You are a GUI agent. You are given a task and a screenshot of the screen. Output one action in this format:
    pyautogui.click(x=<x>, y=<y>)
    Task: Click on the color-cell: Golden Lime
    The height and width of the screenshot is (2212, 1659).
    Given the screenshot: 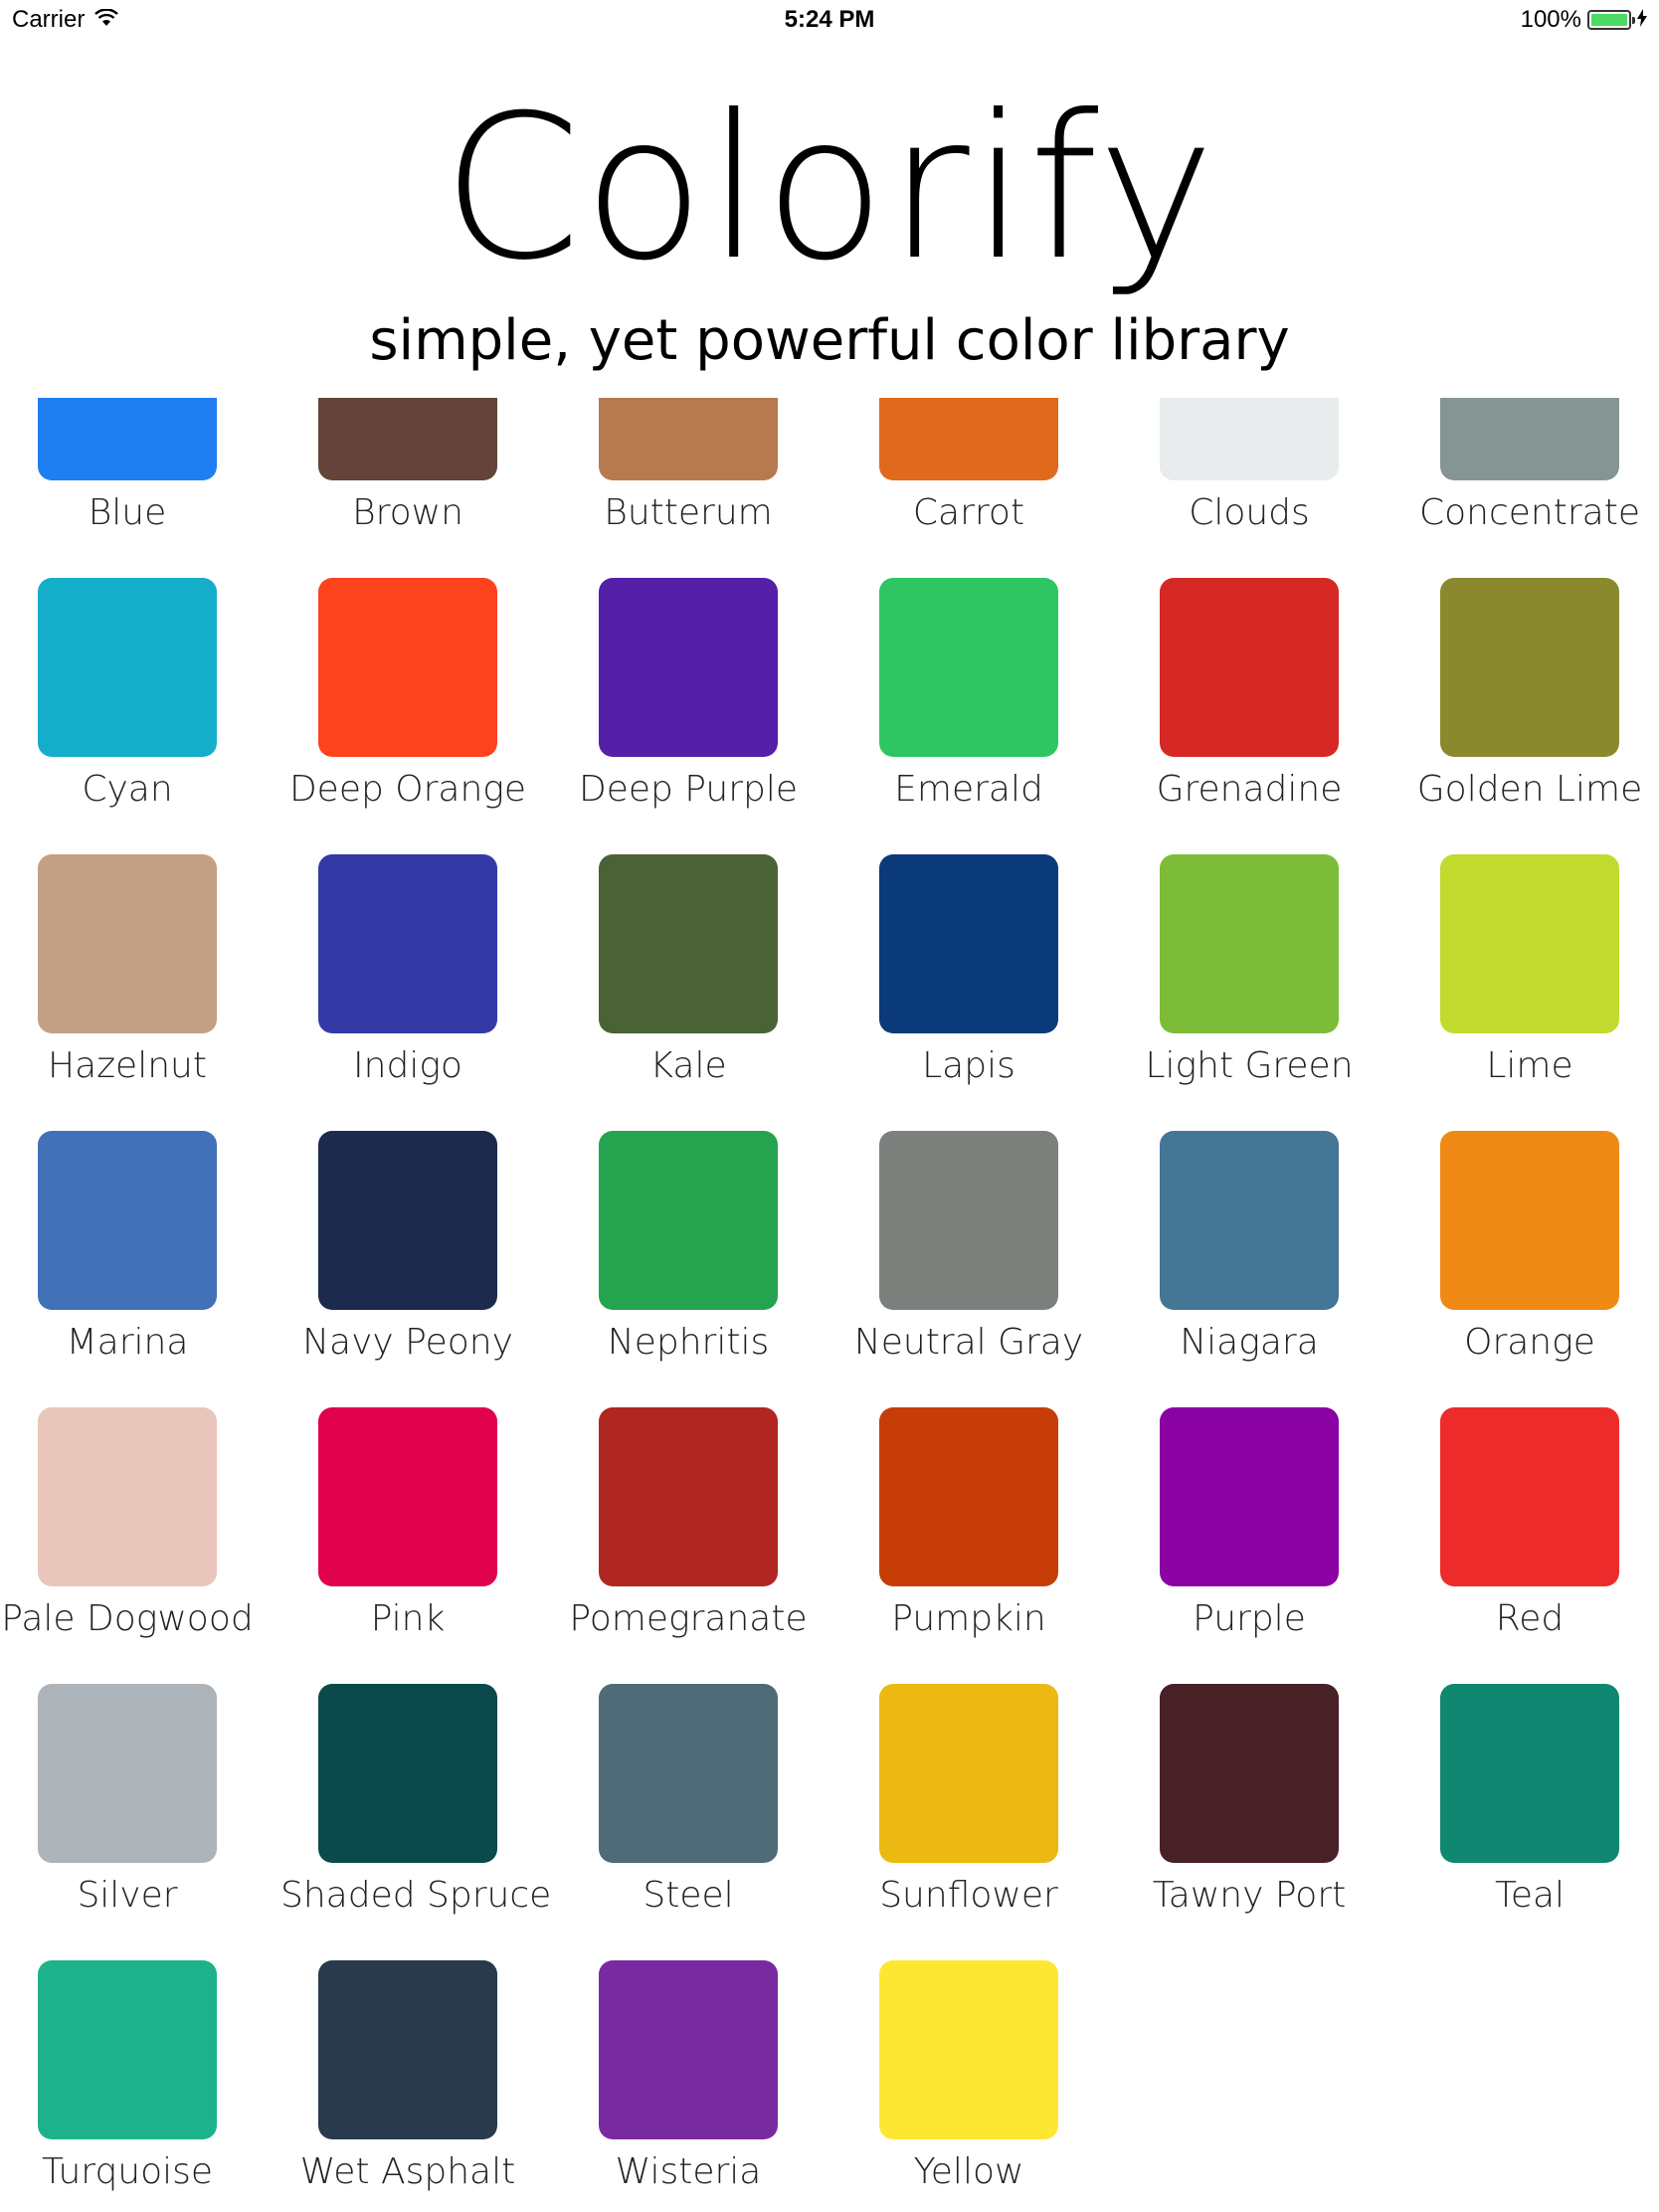 What is the action you would take?
    pyautogui.click(x=1530, y=716)
    